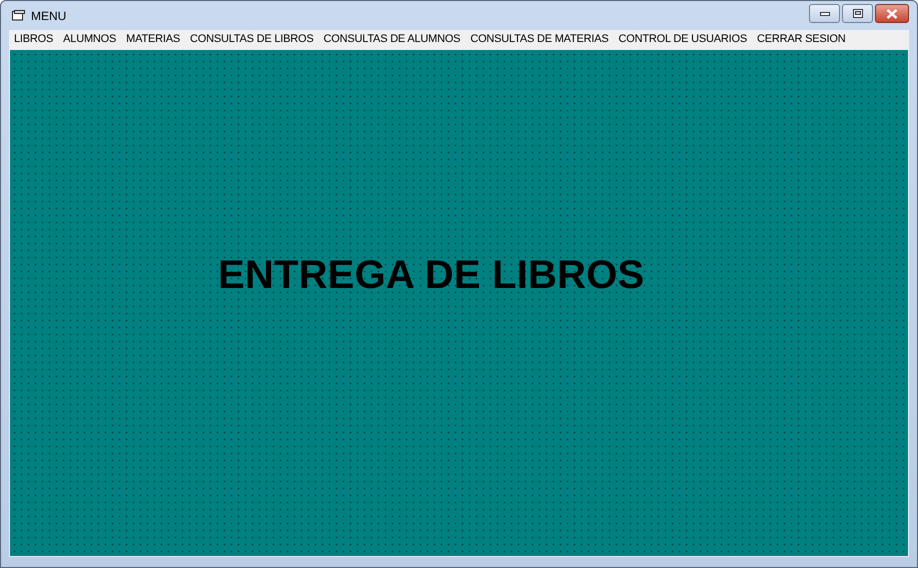 This screenshot has height=568, width=918. What do you see at coordinates (153, 39) in the screenshot?
I see `menu-item: MATERIAS` at bounding box center [153, 39].